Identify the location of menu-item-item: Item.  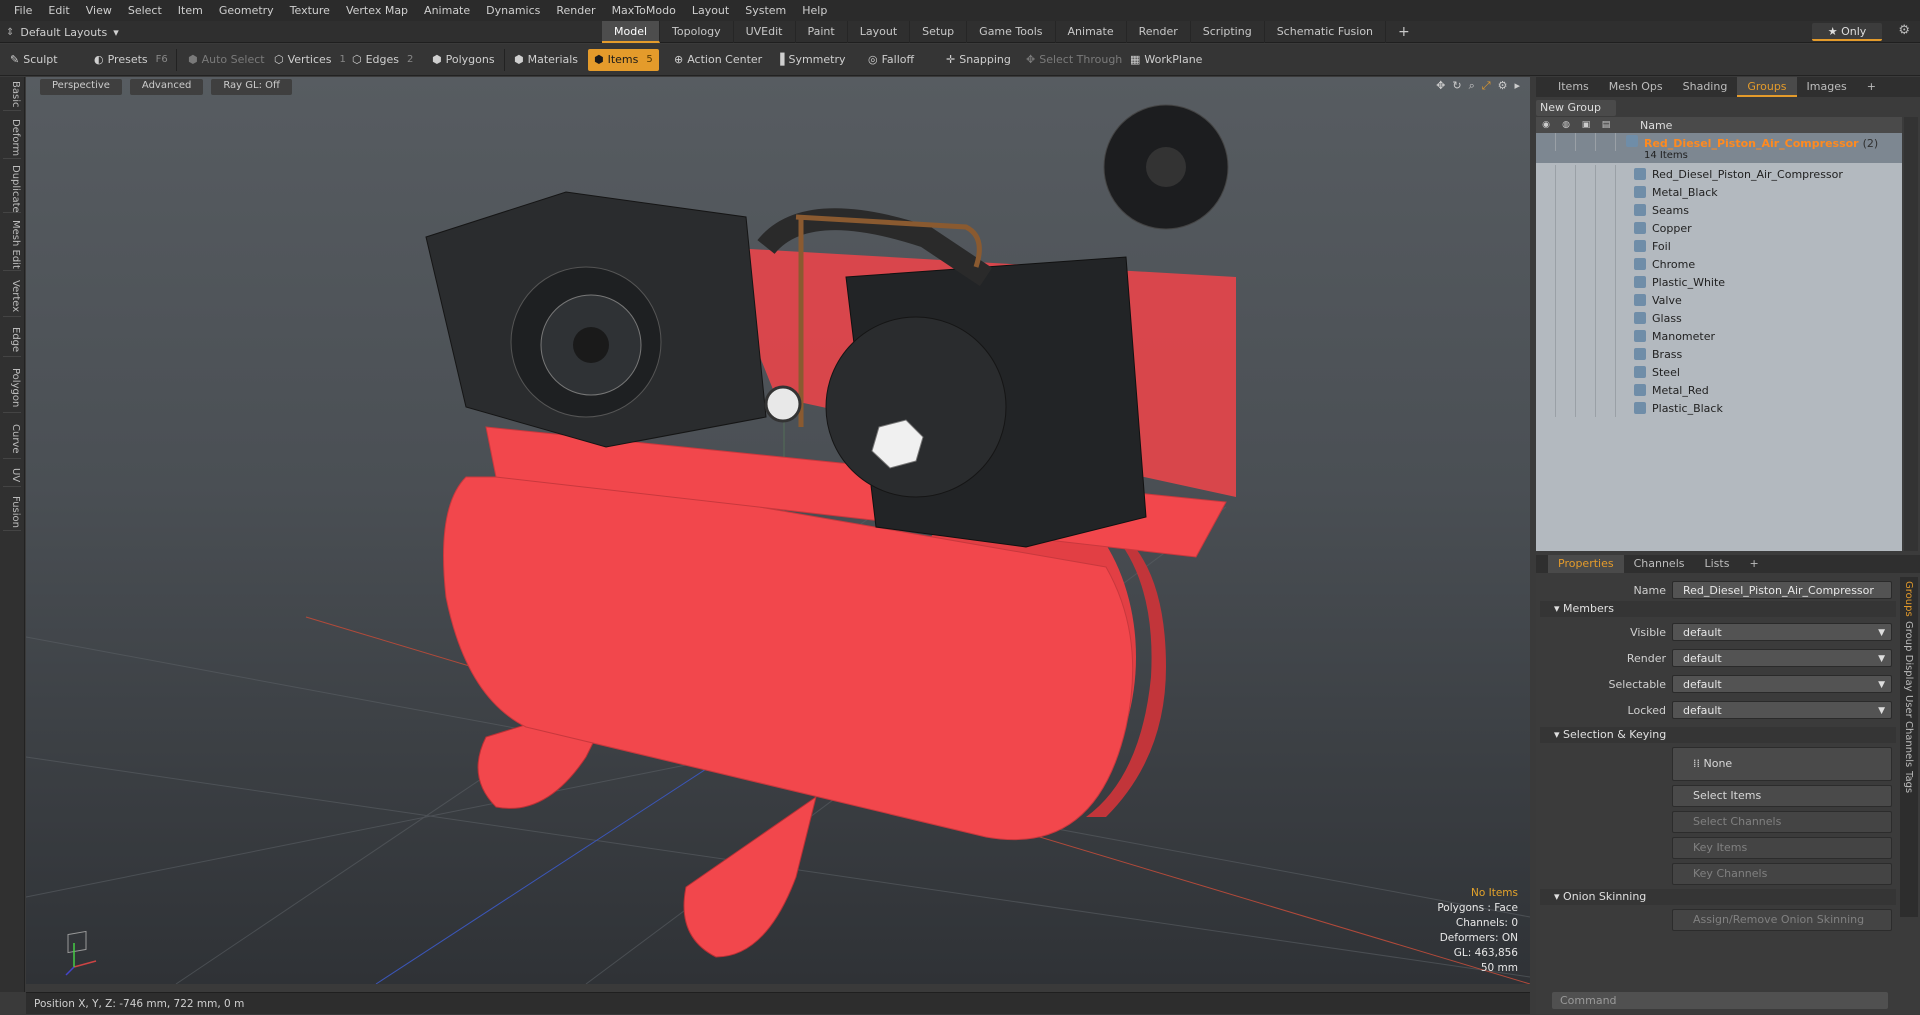
(190, 10).